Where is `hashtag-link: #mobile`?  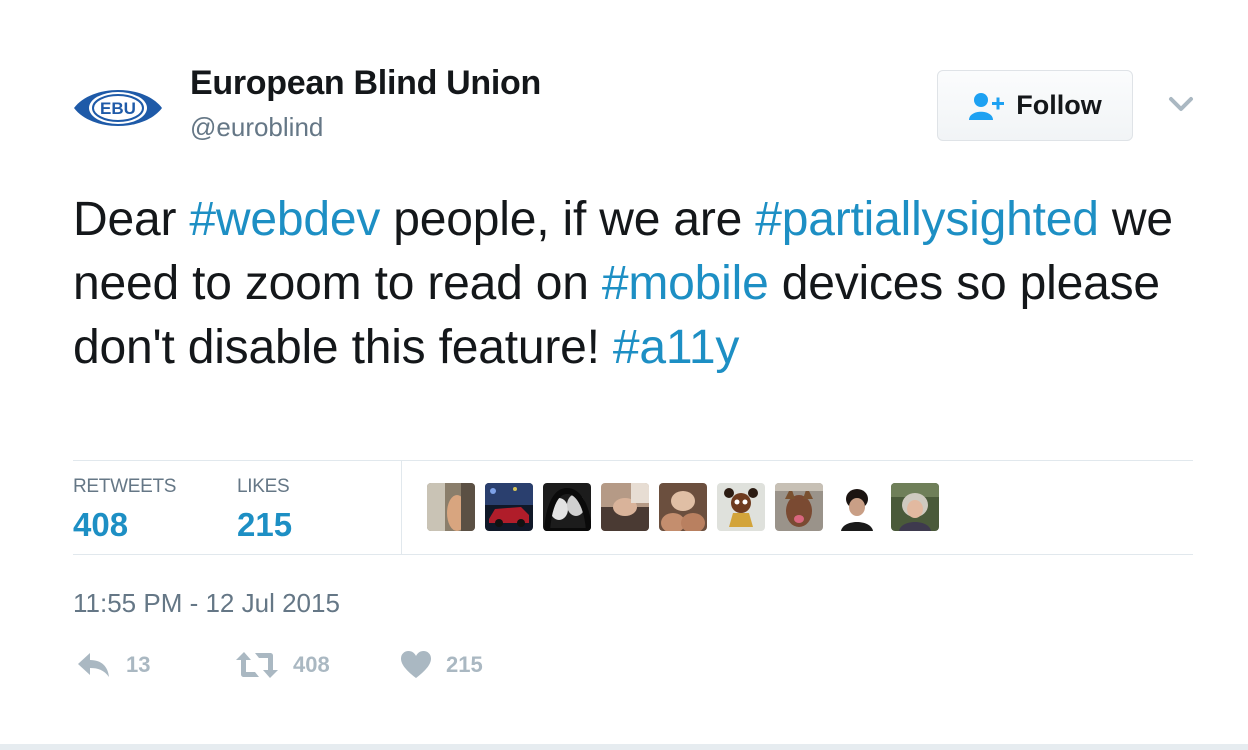 hashtag-link: #mobile is located at coordinates (685, 283).